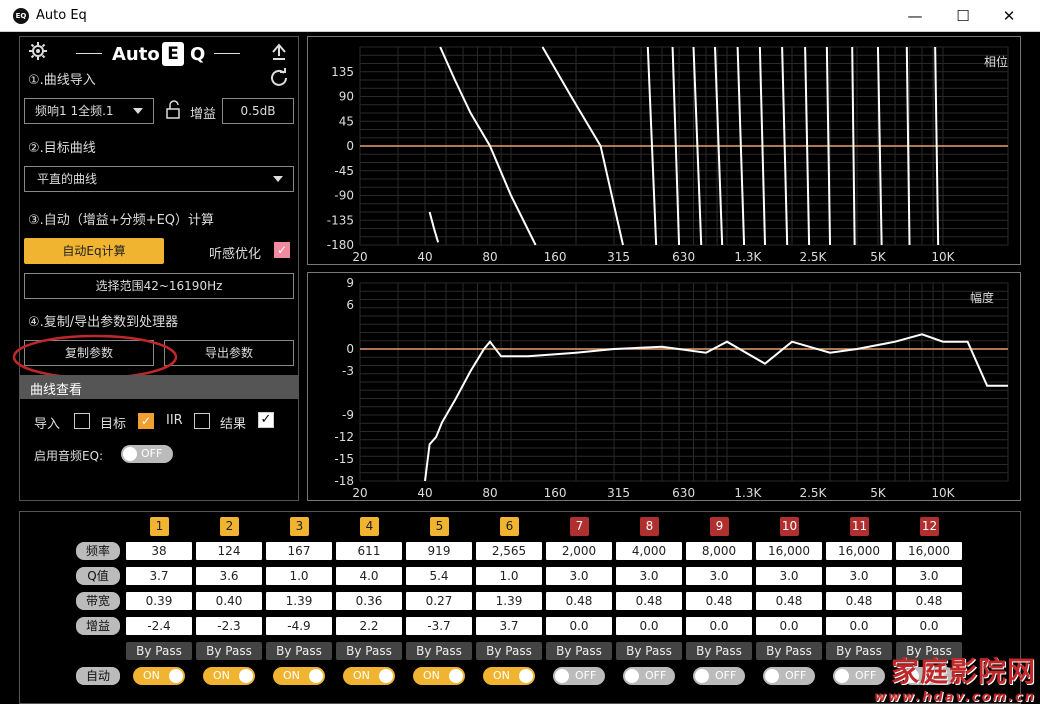 The image size is (1040, 704). I want to click on cb-iir, so click(202, 421).